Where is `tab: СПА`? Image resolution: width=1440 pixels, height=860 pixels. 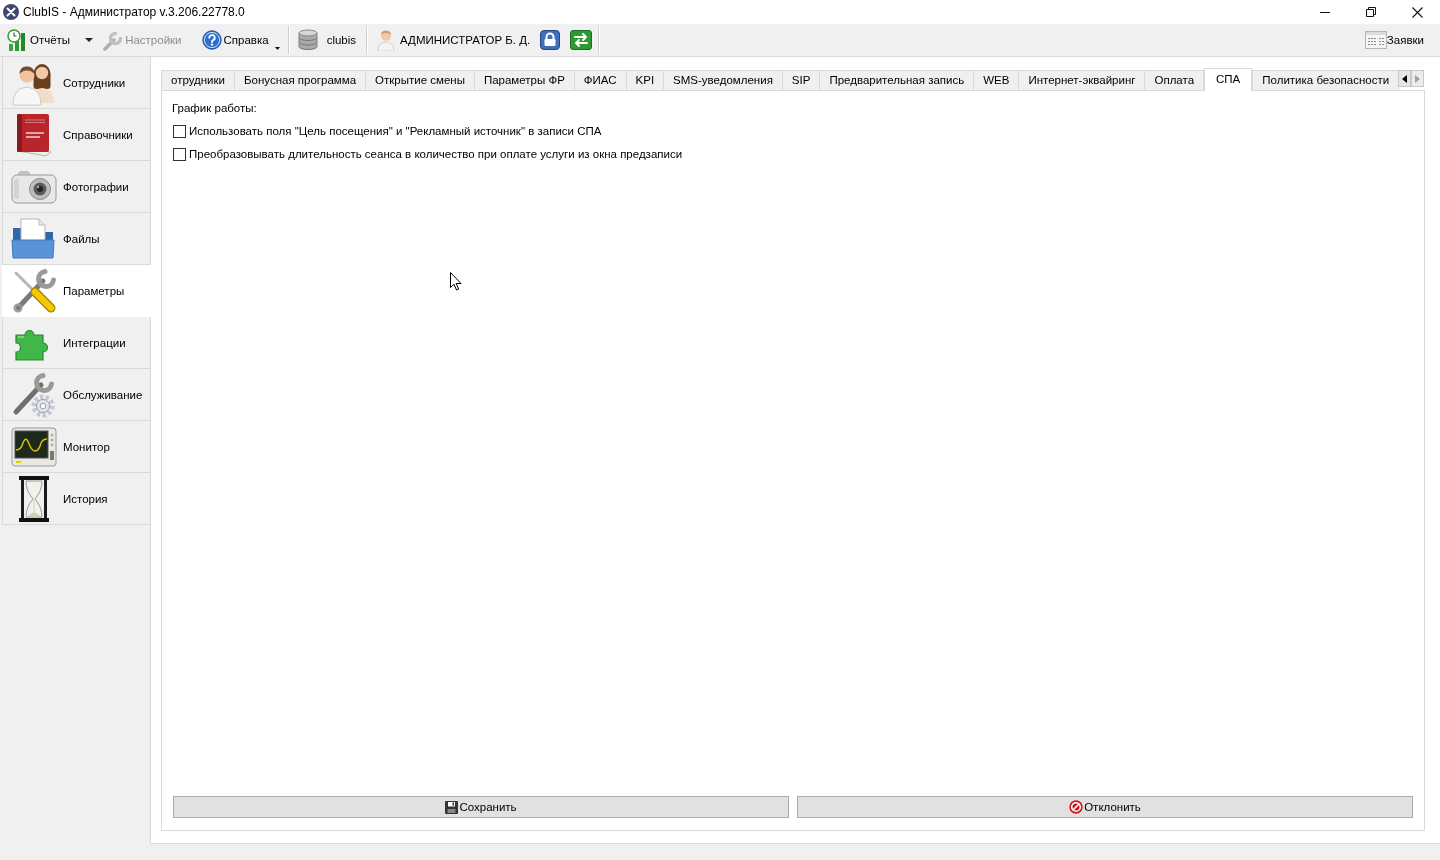 tab: СПА is located at coordinates (1228, 79).